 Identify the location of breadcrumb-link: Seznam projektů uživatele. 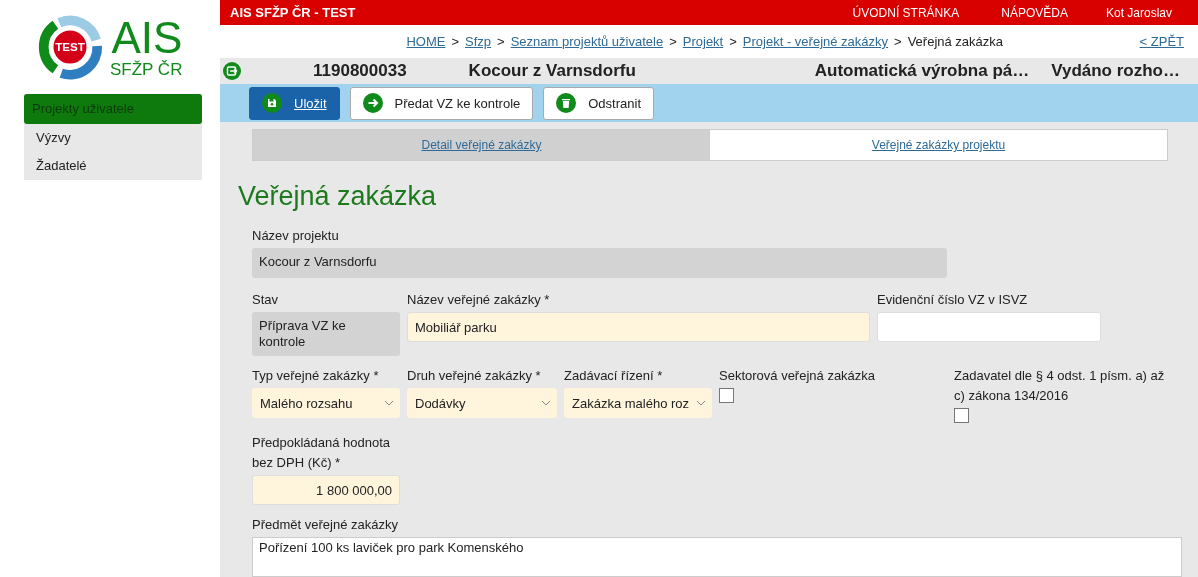
(587, 42).